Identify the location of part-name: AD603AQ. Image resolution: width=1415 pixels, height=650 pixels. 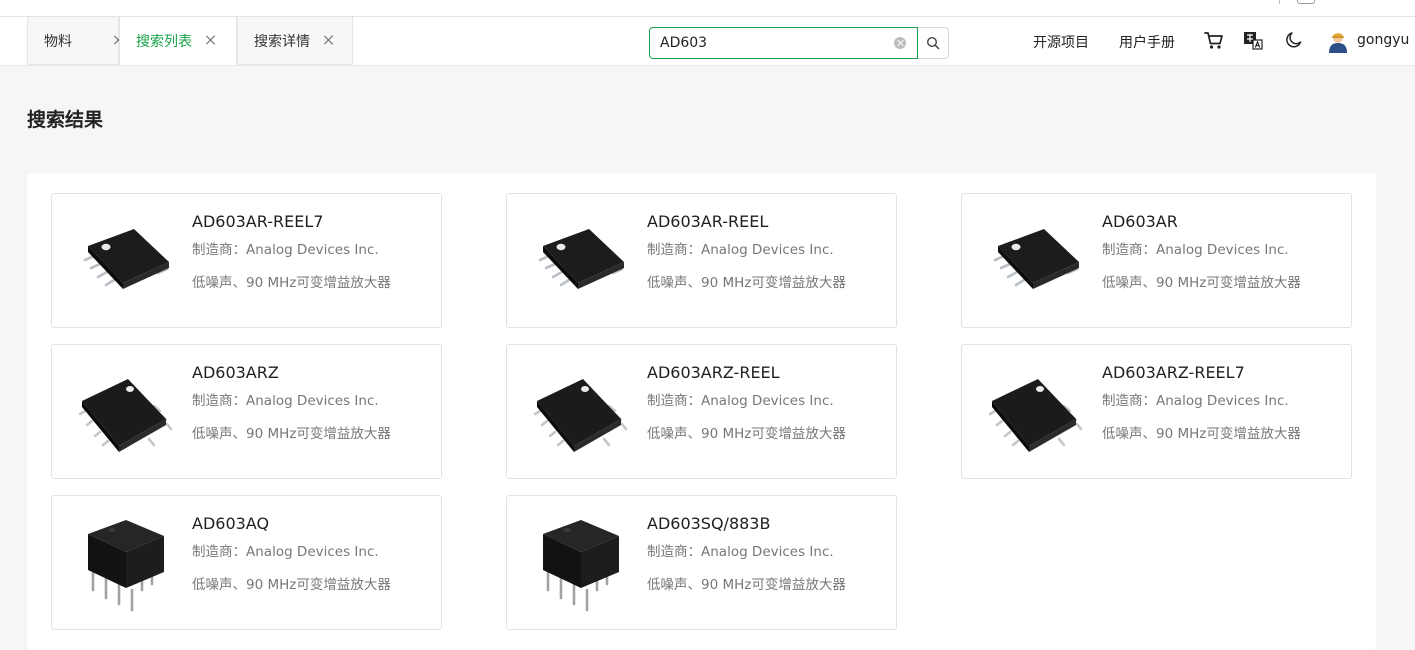
(230, 523).